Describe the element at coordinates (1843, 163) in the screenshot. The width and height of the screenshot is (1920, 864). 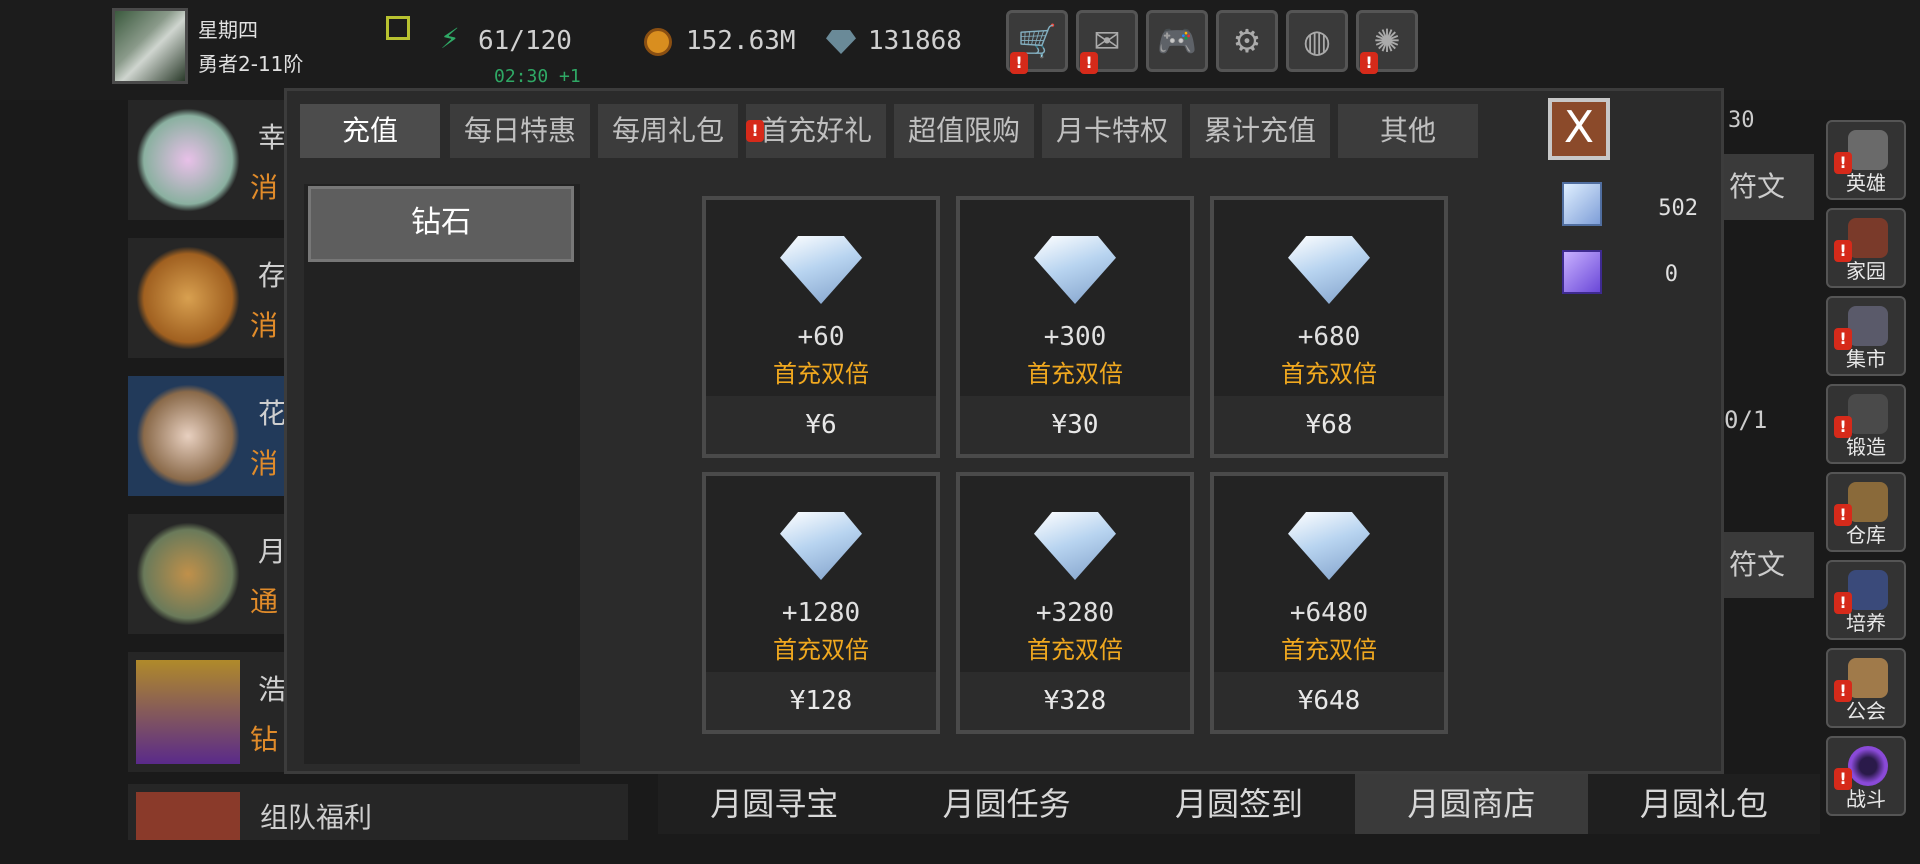
I see `hero-alert-badge: !` at that location.